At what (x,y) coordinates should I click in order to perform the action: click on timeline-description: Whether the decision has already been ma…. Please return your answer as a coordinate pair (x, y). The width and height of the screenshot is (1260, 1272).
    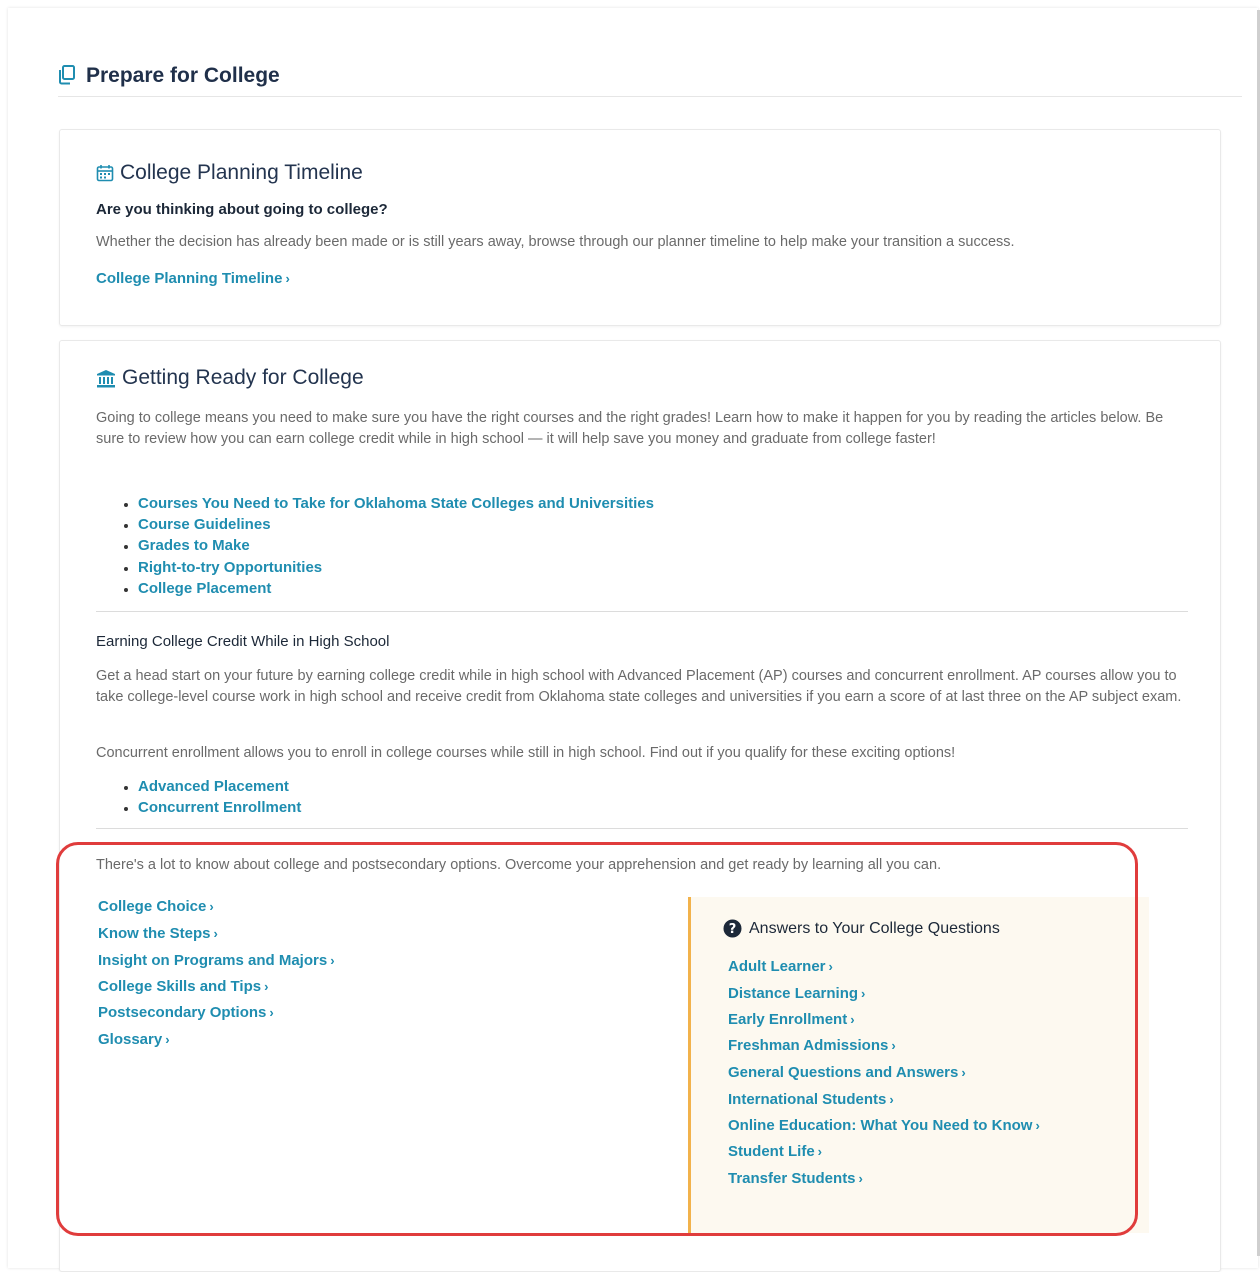
    Looking at the image, I should click on (555, 242).